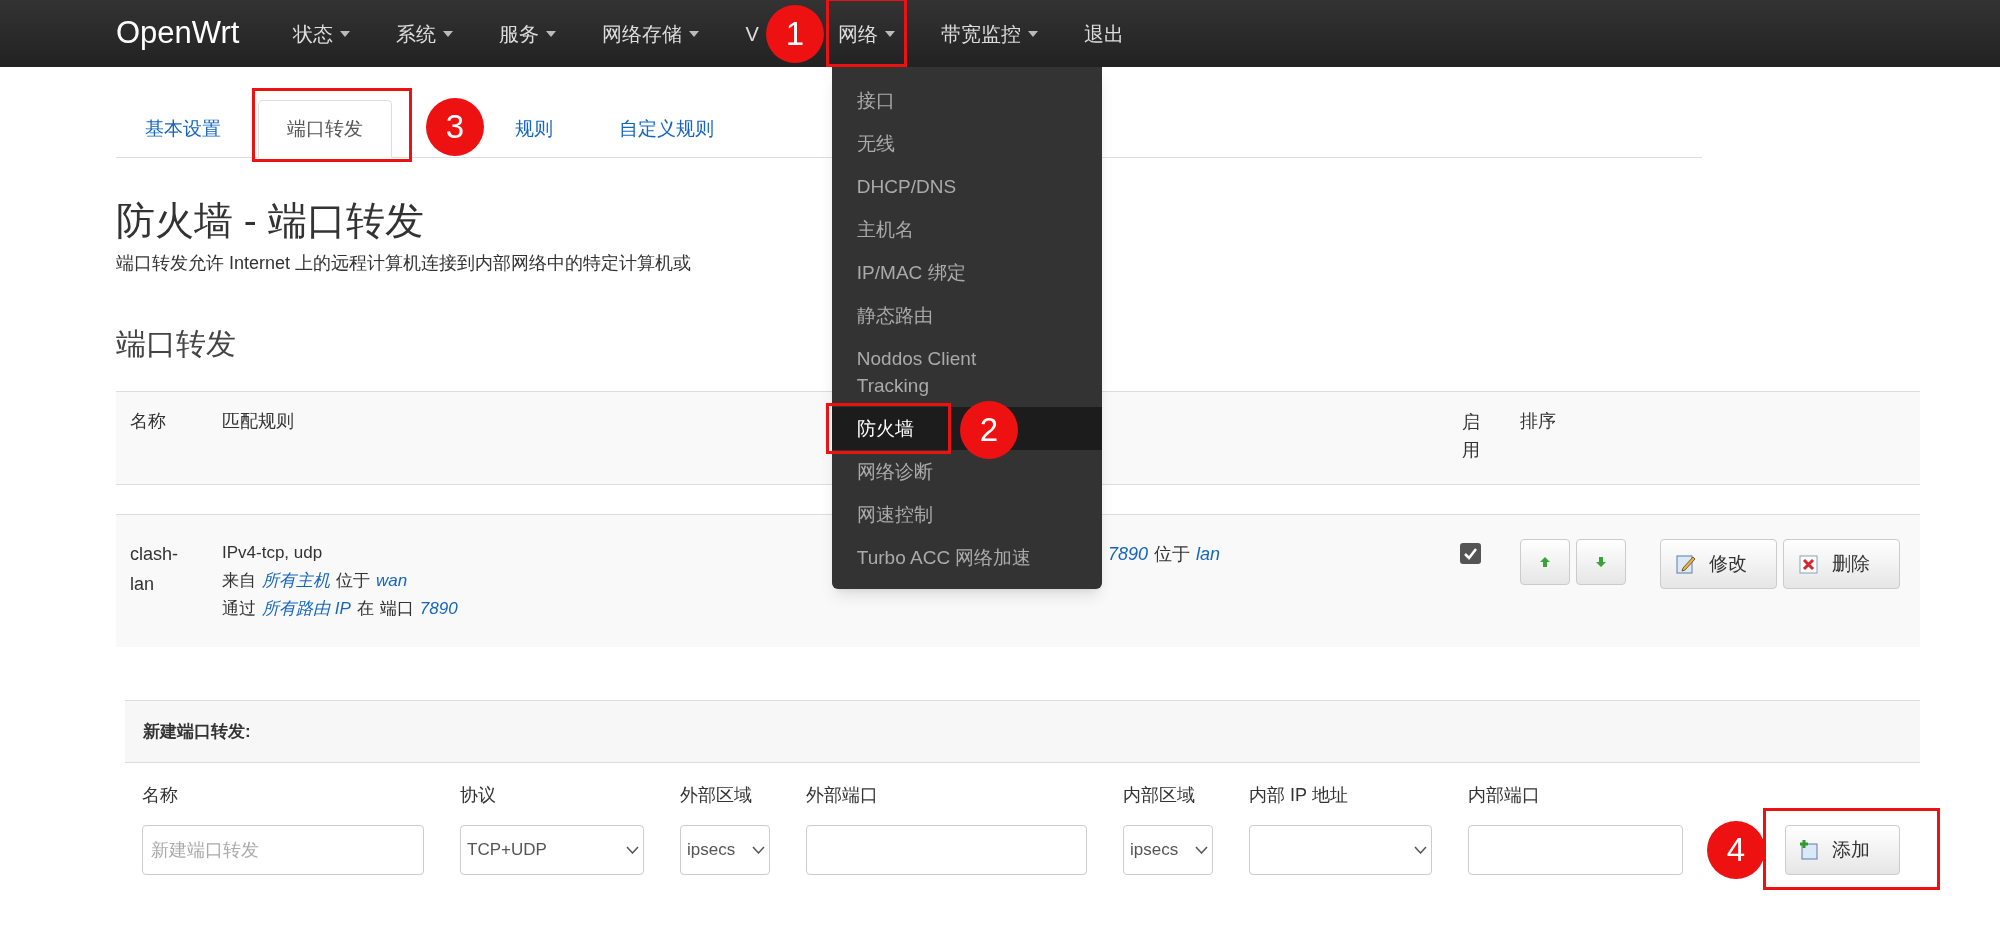 This screenshot has height=928, width=2000. What do you see at coordinates (160, 795) in the screenshot?
I see `field-label: 名称` at bounding box center [160, 795].